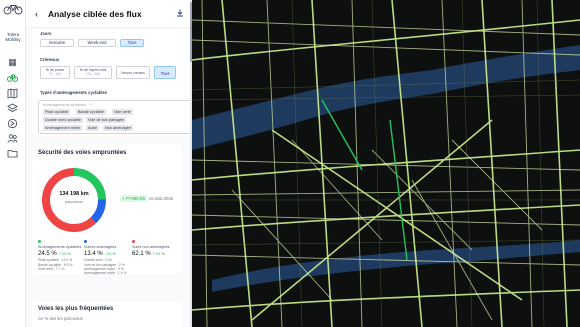 This screenshot has width=580, height=327. Describe the element at coordinates (12, 108) in the screenshot. I see `layers-icon` at that location.